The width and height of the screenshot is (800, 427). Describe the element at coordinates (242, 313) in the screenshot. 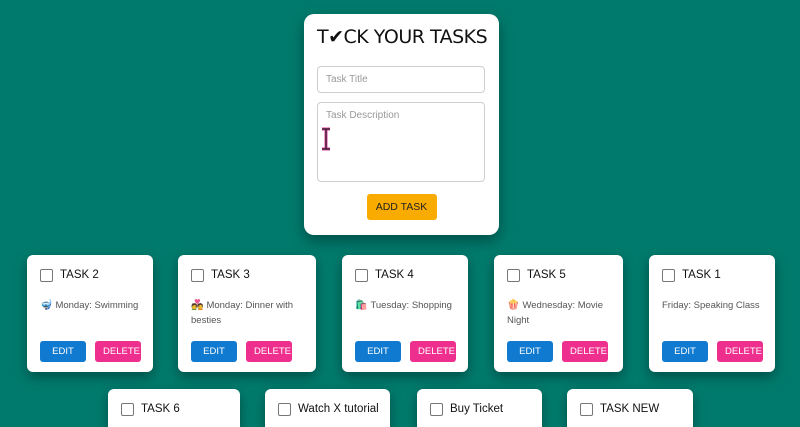

I see `task-description: 💑 Monday: Dinner with besties` at that location.